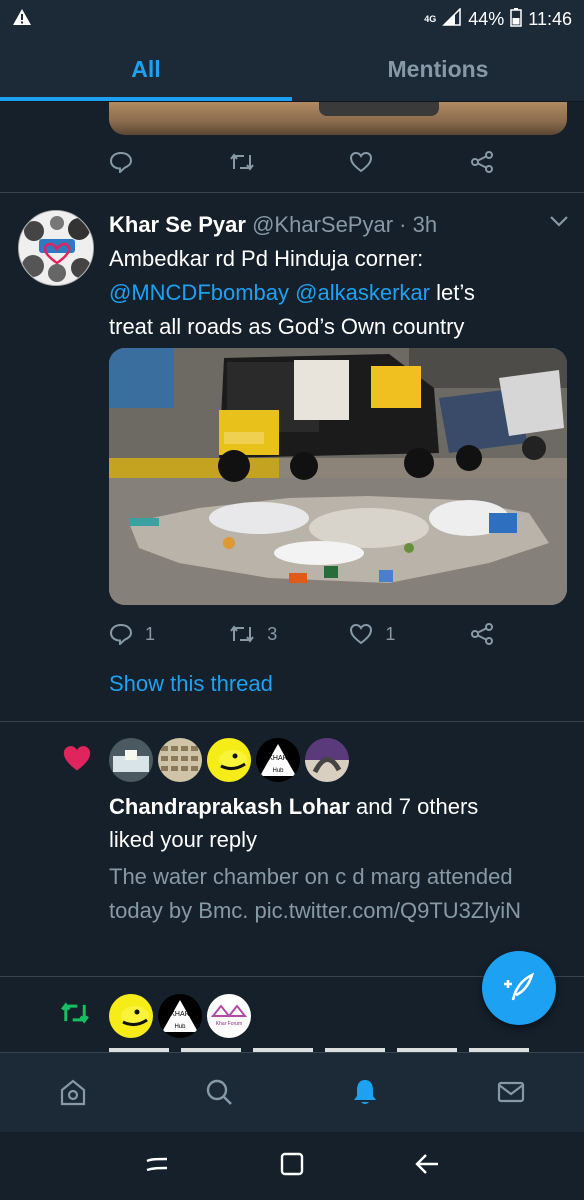 The height and width of the screenshot is (1200, 584). I want to click on actor-name: Chandraprakash Lohar, so click(229, 806).